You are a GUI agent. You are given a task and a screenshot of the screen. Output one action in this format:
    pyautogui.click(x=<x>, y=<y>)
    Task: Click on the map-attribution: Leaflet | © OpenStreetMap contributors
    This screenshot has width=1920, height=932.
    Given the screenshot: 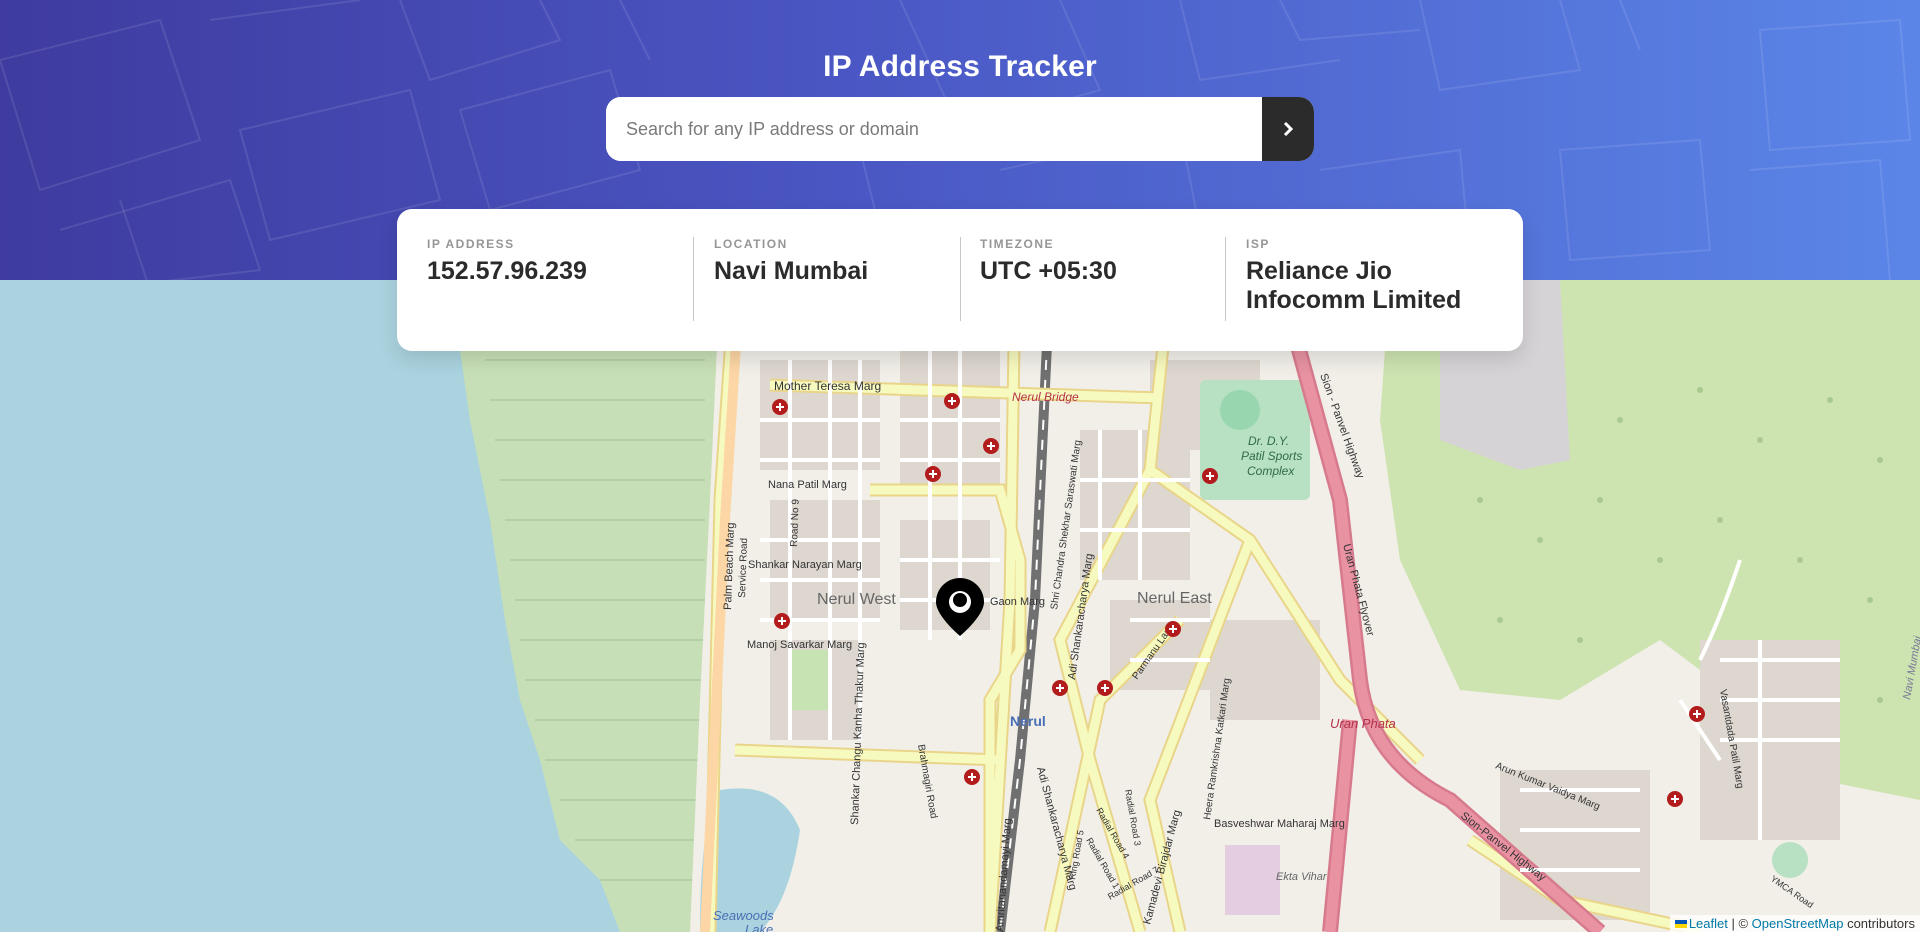 What is the action you would take?
    pyautogui.click(x=1794, y=923)
    